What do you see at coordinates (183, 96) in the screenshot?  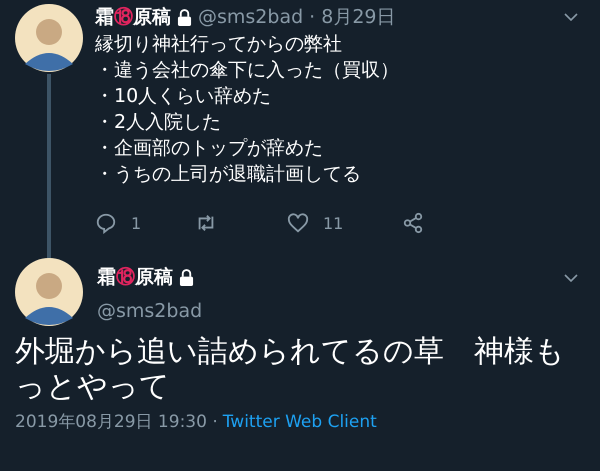 I see `tweet-text-line: ・10人くらい辞めた` at bounding box center [183, 96].